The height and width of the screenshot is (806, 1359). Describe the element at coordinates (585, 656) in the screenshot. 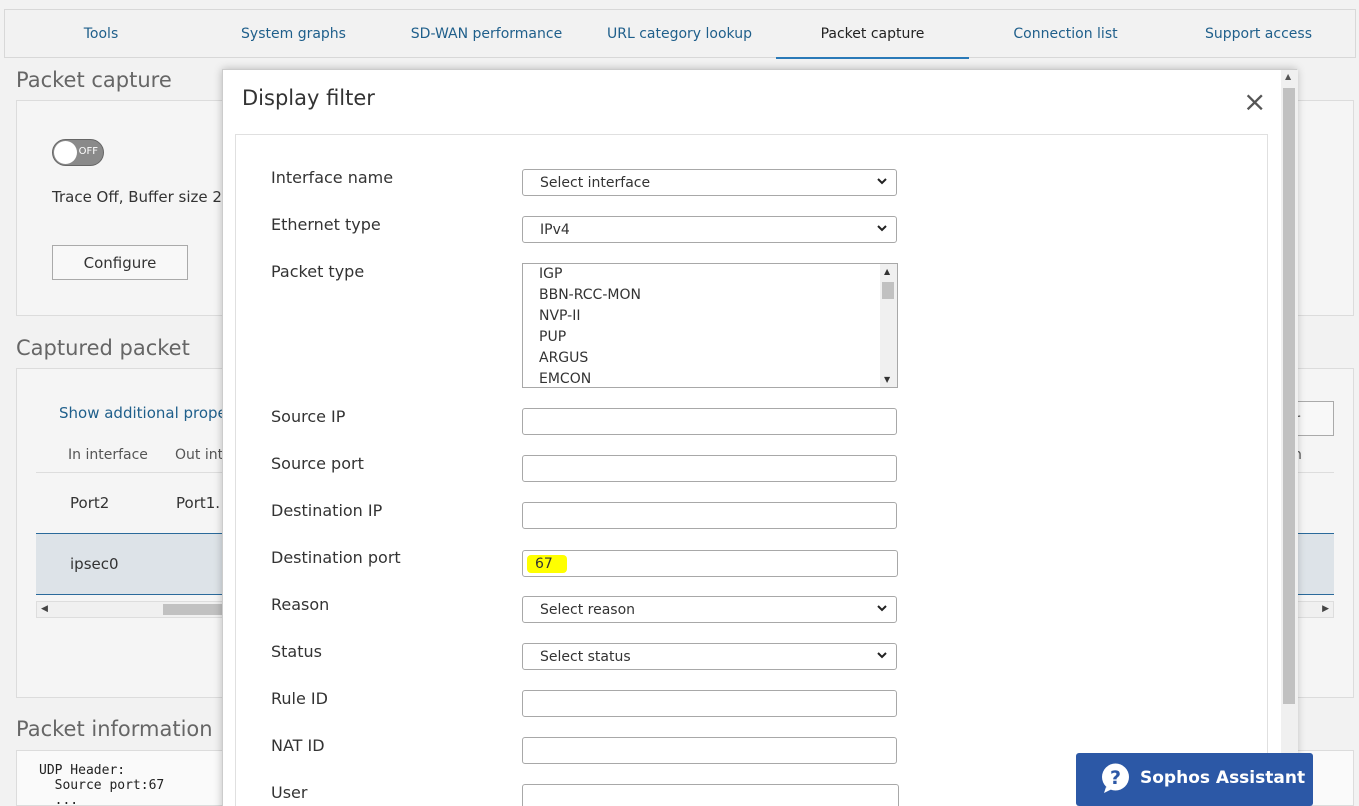

I see `status-value: Select status` at that location.